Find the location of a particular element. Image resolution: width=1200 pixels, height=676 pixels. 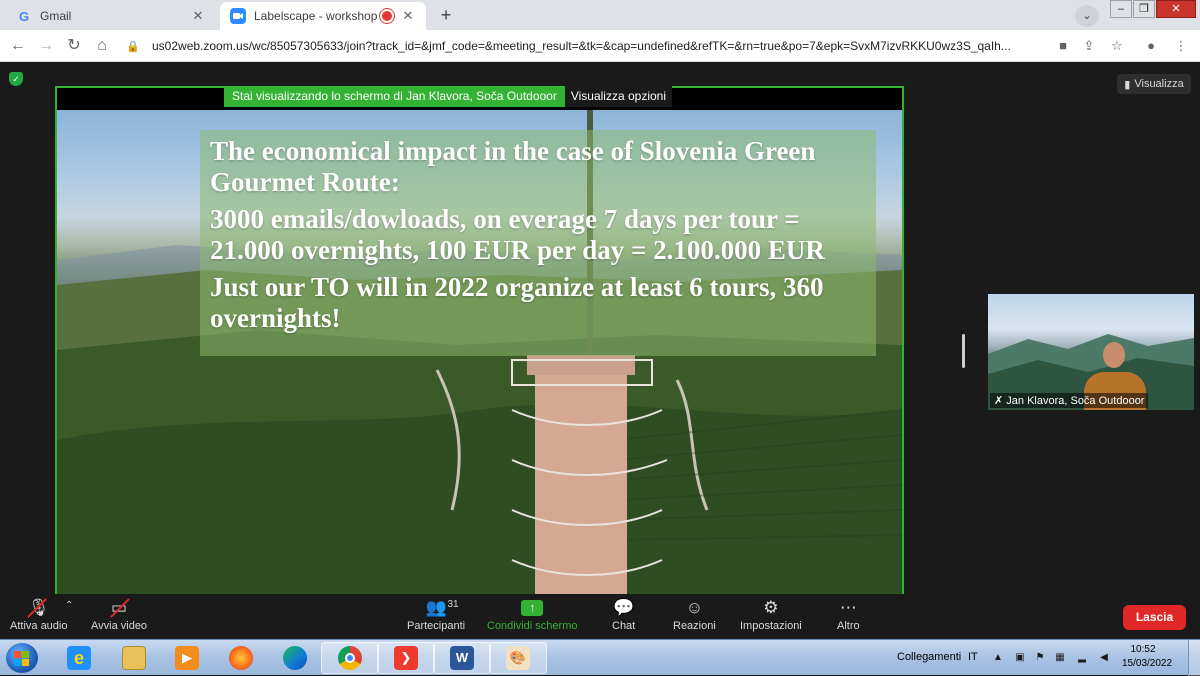

view-icon: ▮ is located at coordinates (1127, 84).